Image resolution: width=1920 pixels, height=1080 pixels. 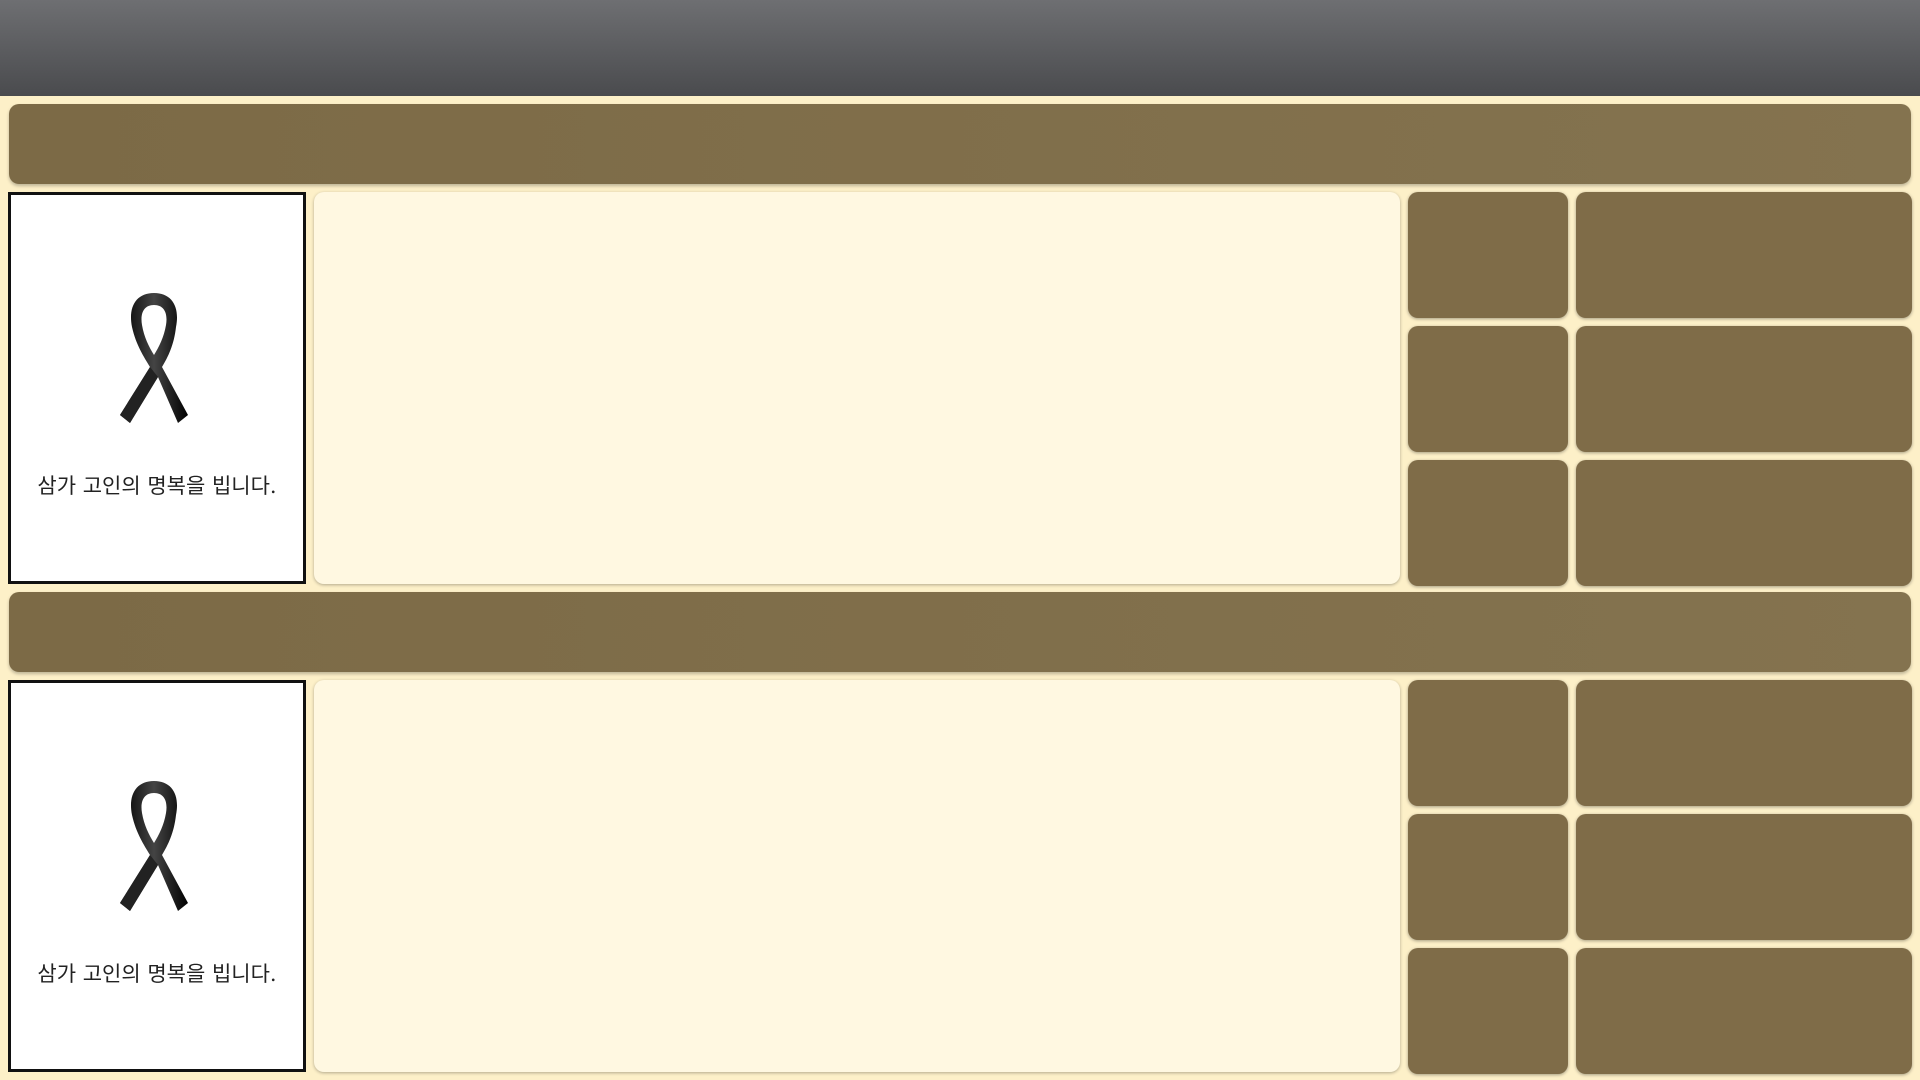 What do you see at coordinates (1488, 389) in the screenshot?
I see `tile-1-2-small` at bounding box center [1488, 389].